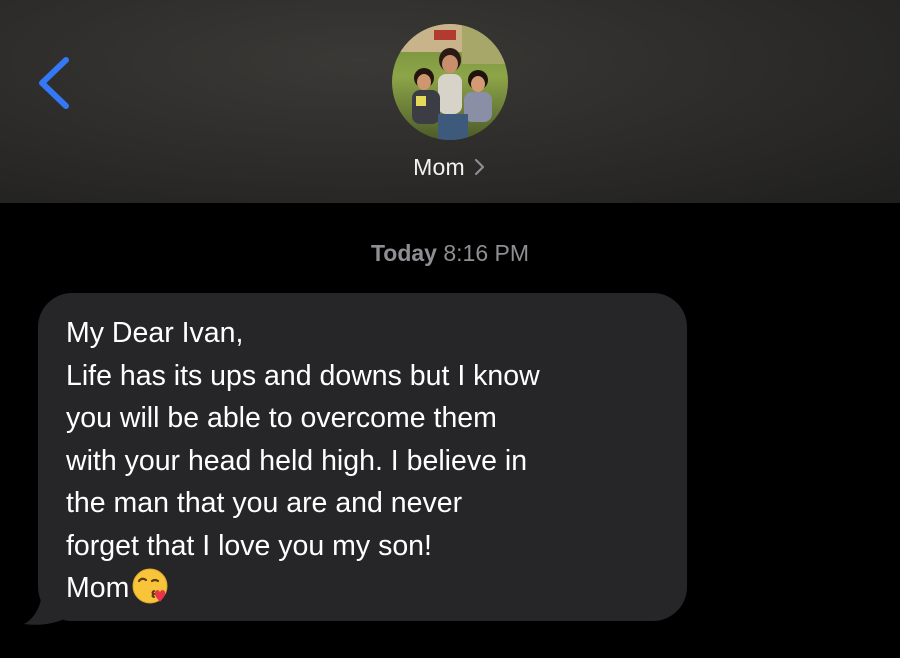 The image size is (900, 658). Describe the element at coordinates (297, 460) in the screenshot. I see `message-line: with your head held high. I believe in` at that location.